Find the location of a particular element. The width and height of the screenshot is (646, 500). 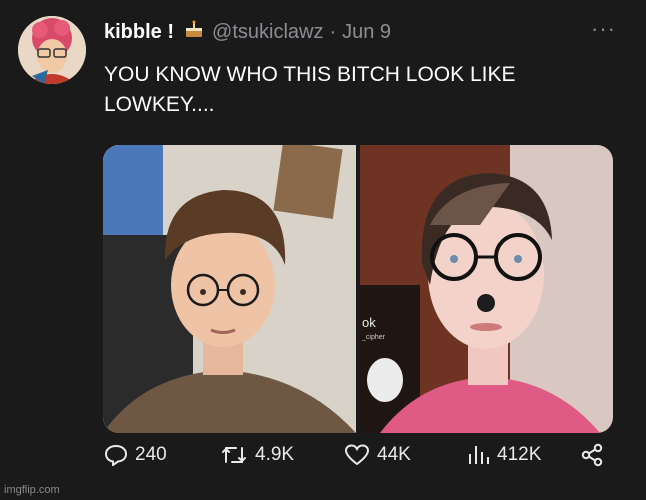

views-count: 412K is located at coordinates (519, 454).